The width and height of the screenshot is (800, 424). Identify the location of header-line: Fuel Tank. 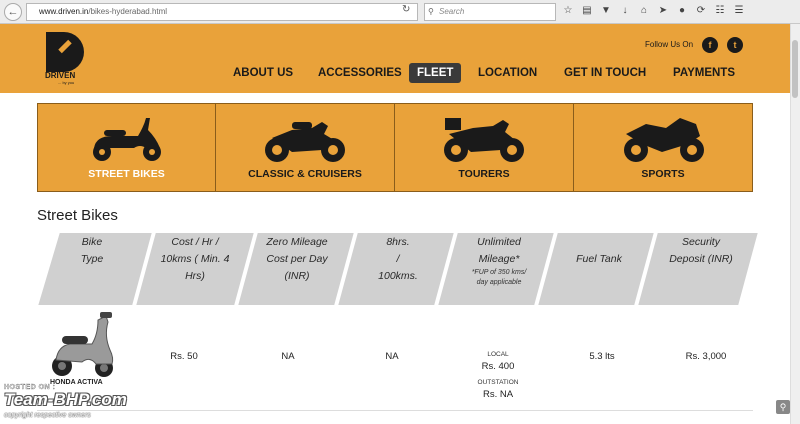
(599, 259).